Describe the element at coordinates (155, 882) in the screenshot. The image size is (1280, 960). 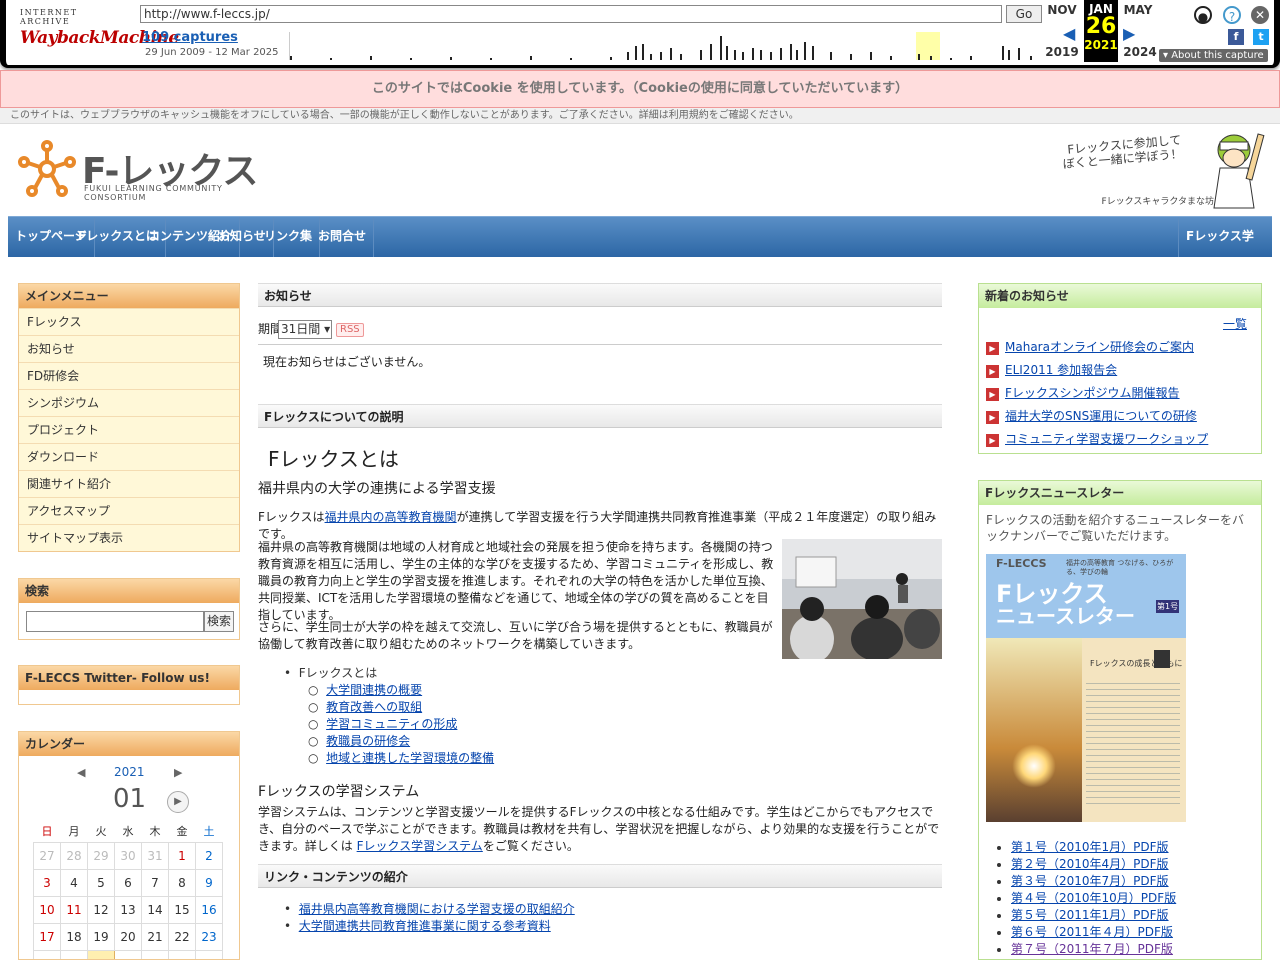
I see `calendar-day: 7` at that location.